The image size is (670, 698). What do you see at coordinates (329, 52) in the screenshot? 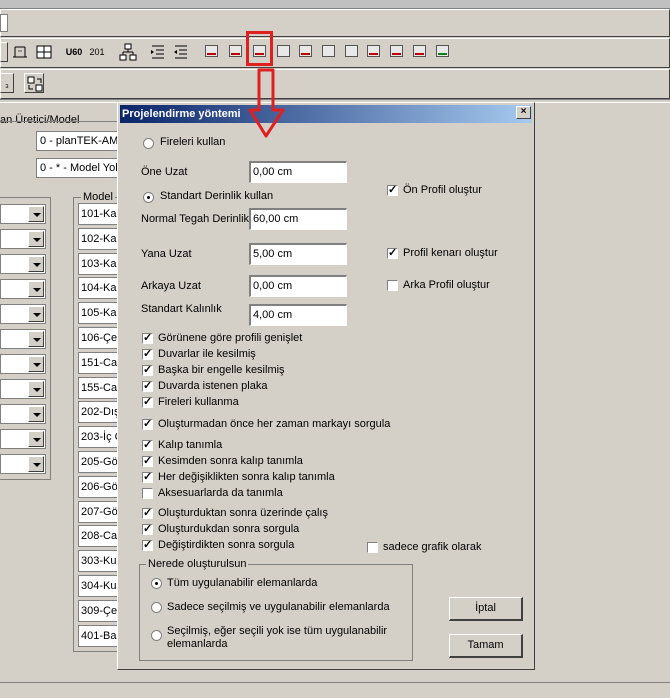
I see `profile-6-icon` at bounding box center [329, 52].